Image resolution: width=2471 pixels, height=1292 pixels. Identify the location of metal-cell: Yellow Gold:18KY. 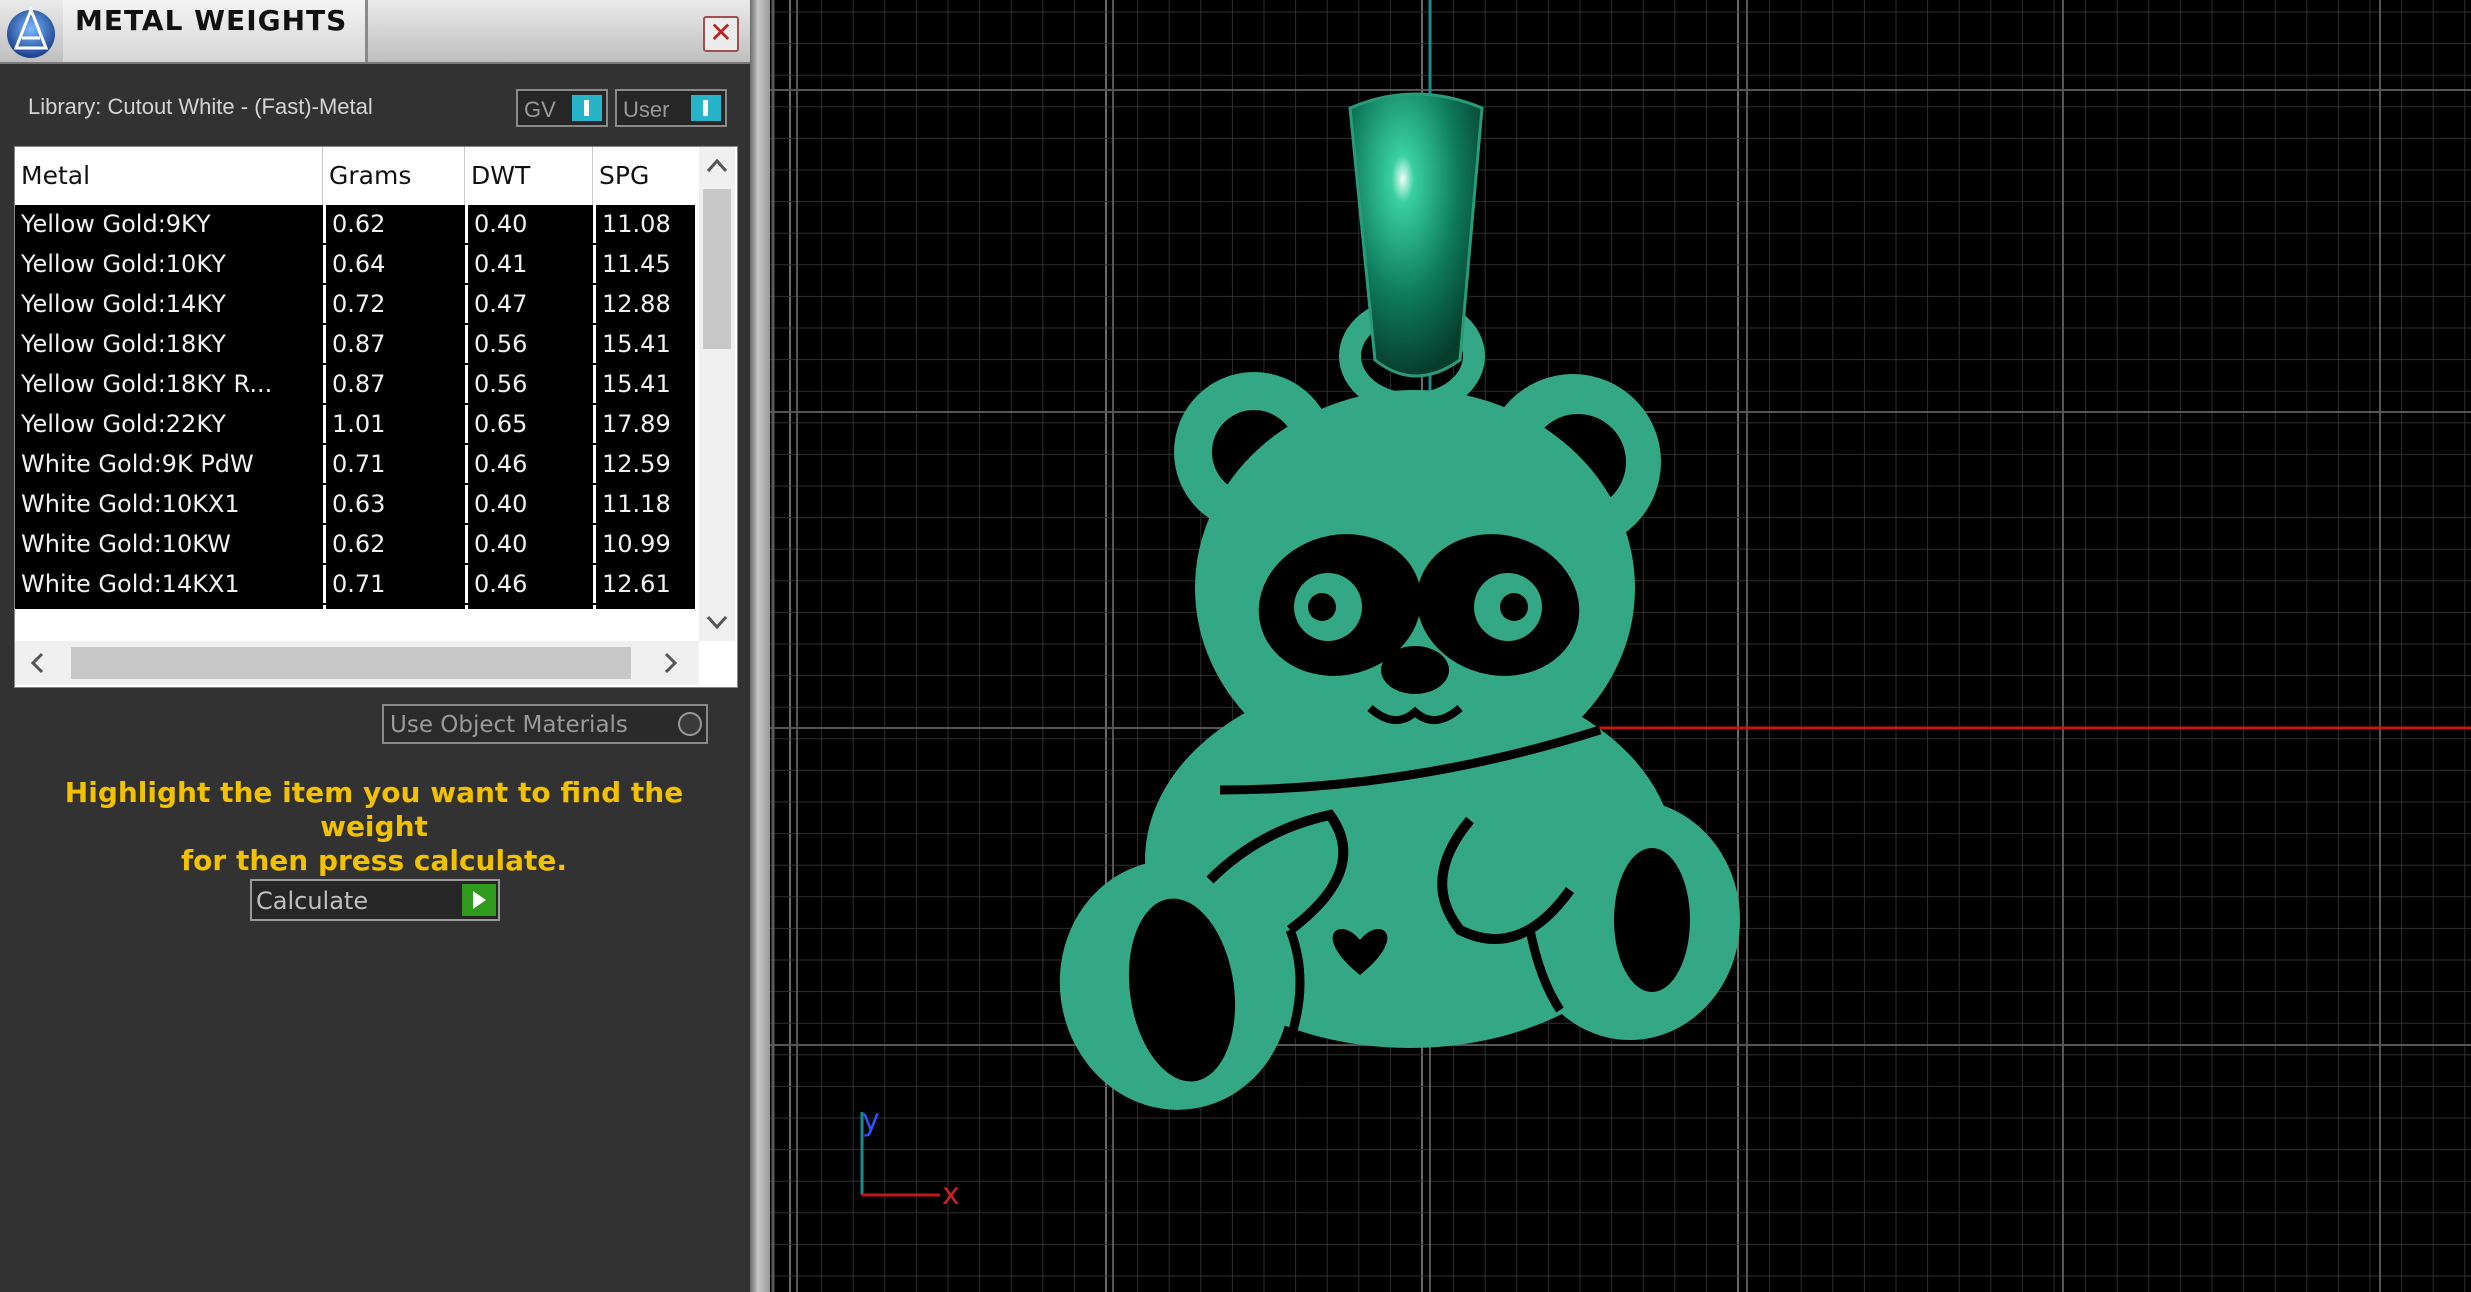
(123, 344).